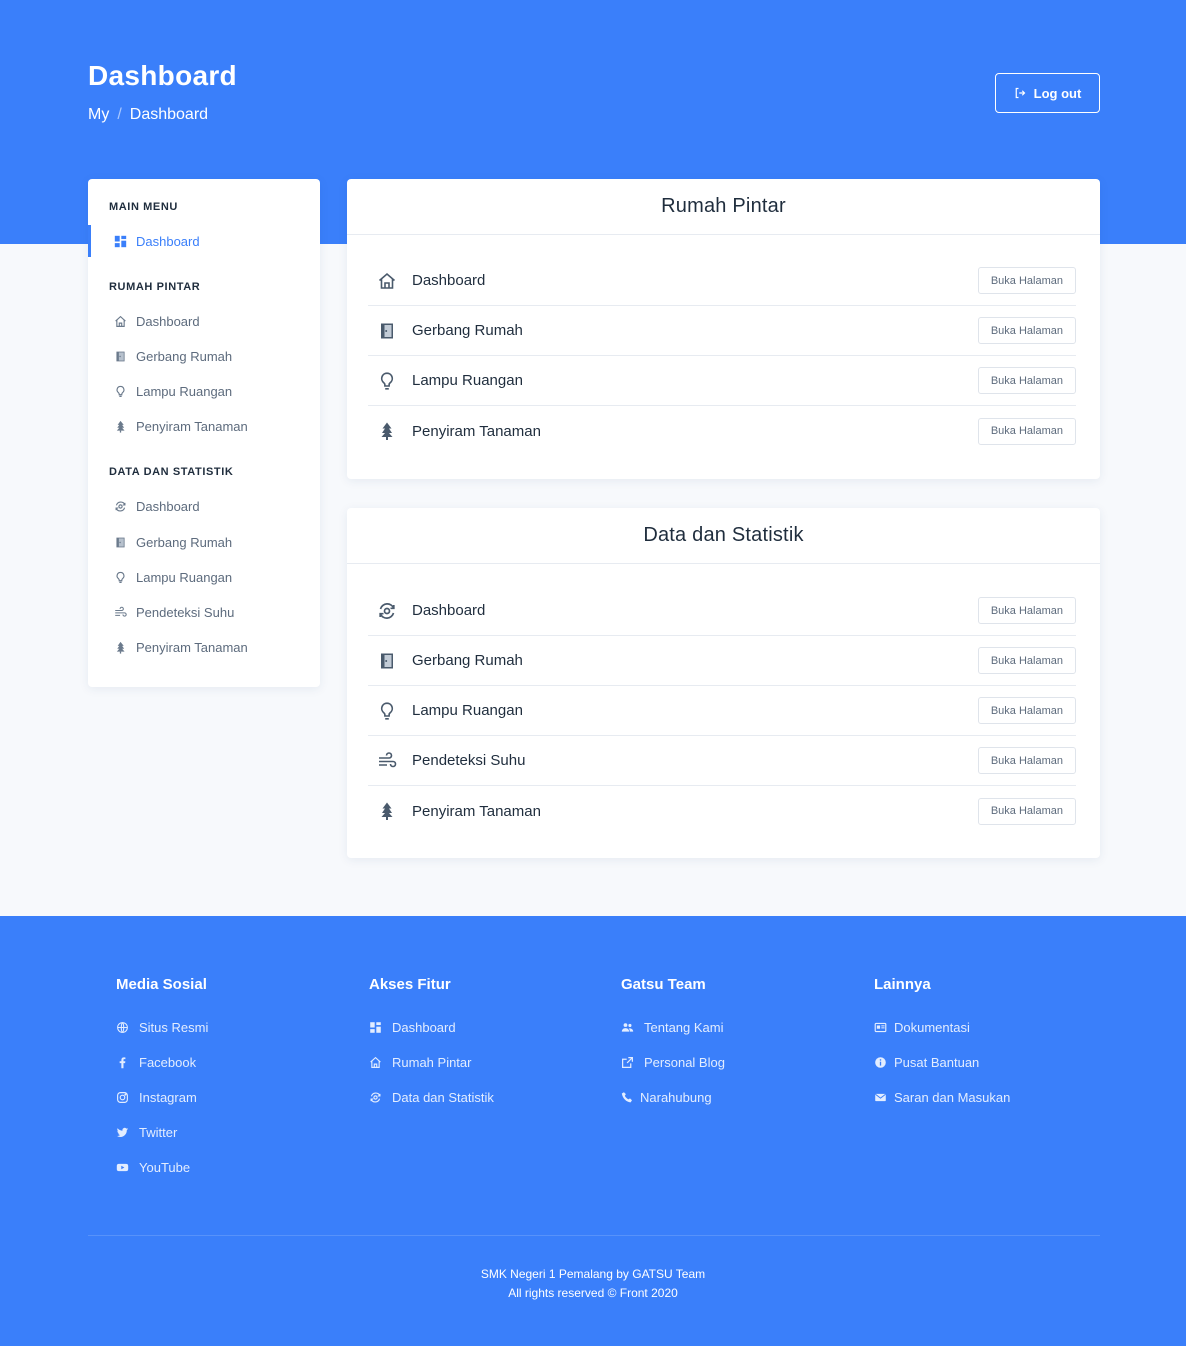 This screenshot has width=1186, height=1346. I want to click on sidebar-item-rp-penyiram-tanaman: Penyiram Tanaman, so click(204, 426).